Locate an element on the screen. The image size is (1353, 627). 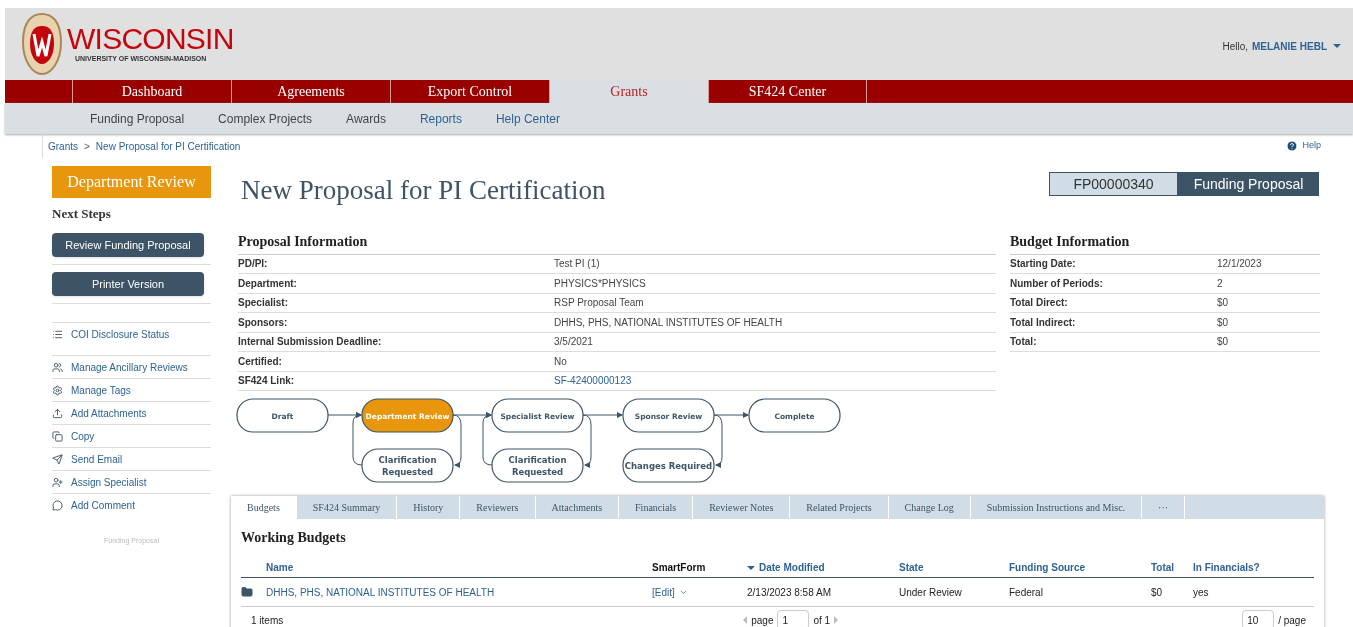
next-page-icon is located at coordinates (836, 620).